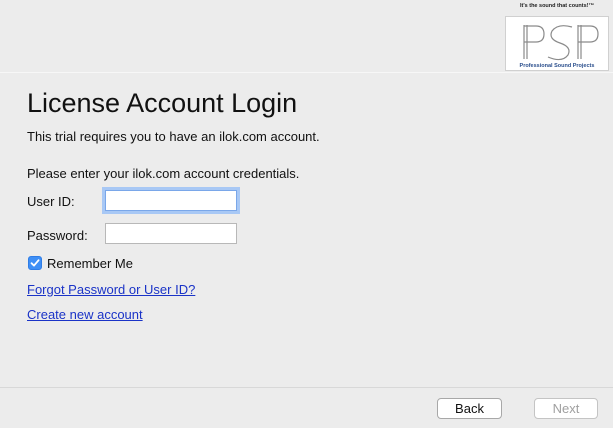 The height and width of the screenshot is (428, 613). I want to click on page-title: License Account Login, so click(162, 103).